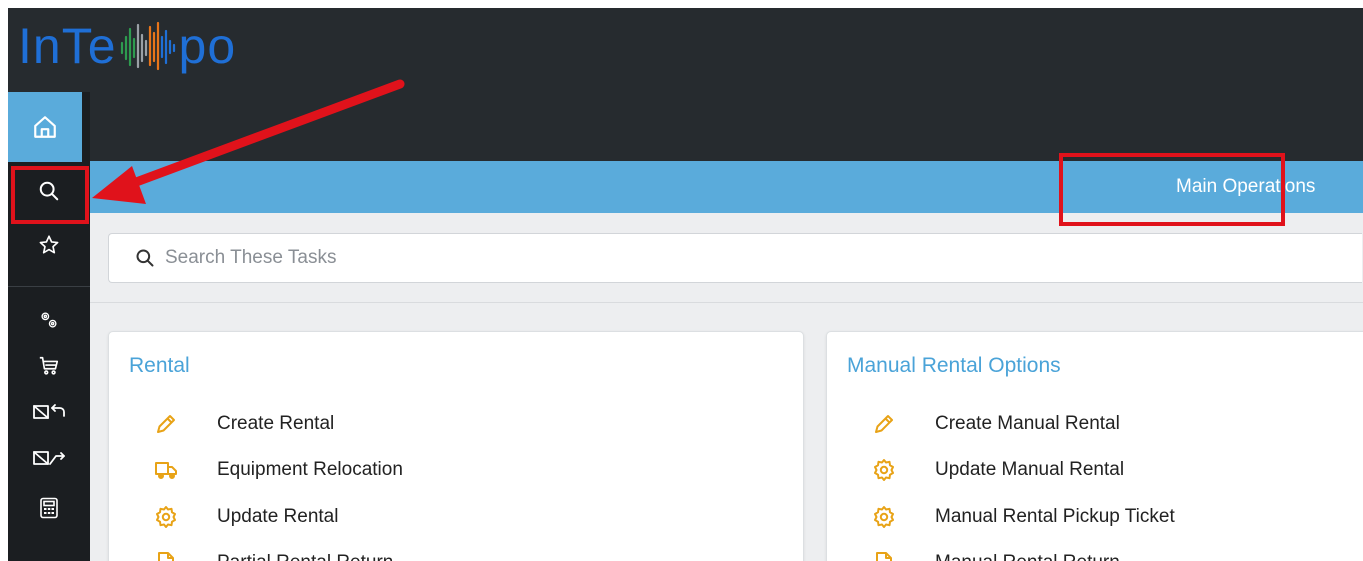 This screenshot has height=561, width=1363. I want to click on task-label: Manual Rental Return, so click(1027, 556).